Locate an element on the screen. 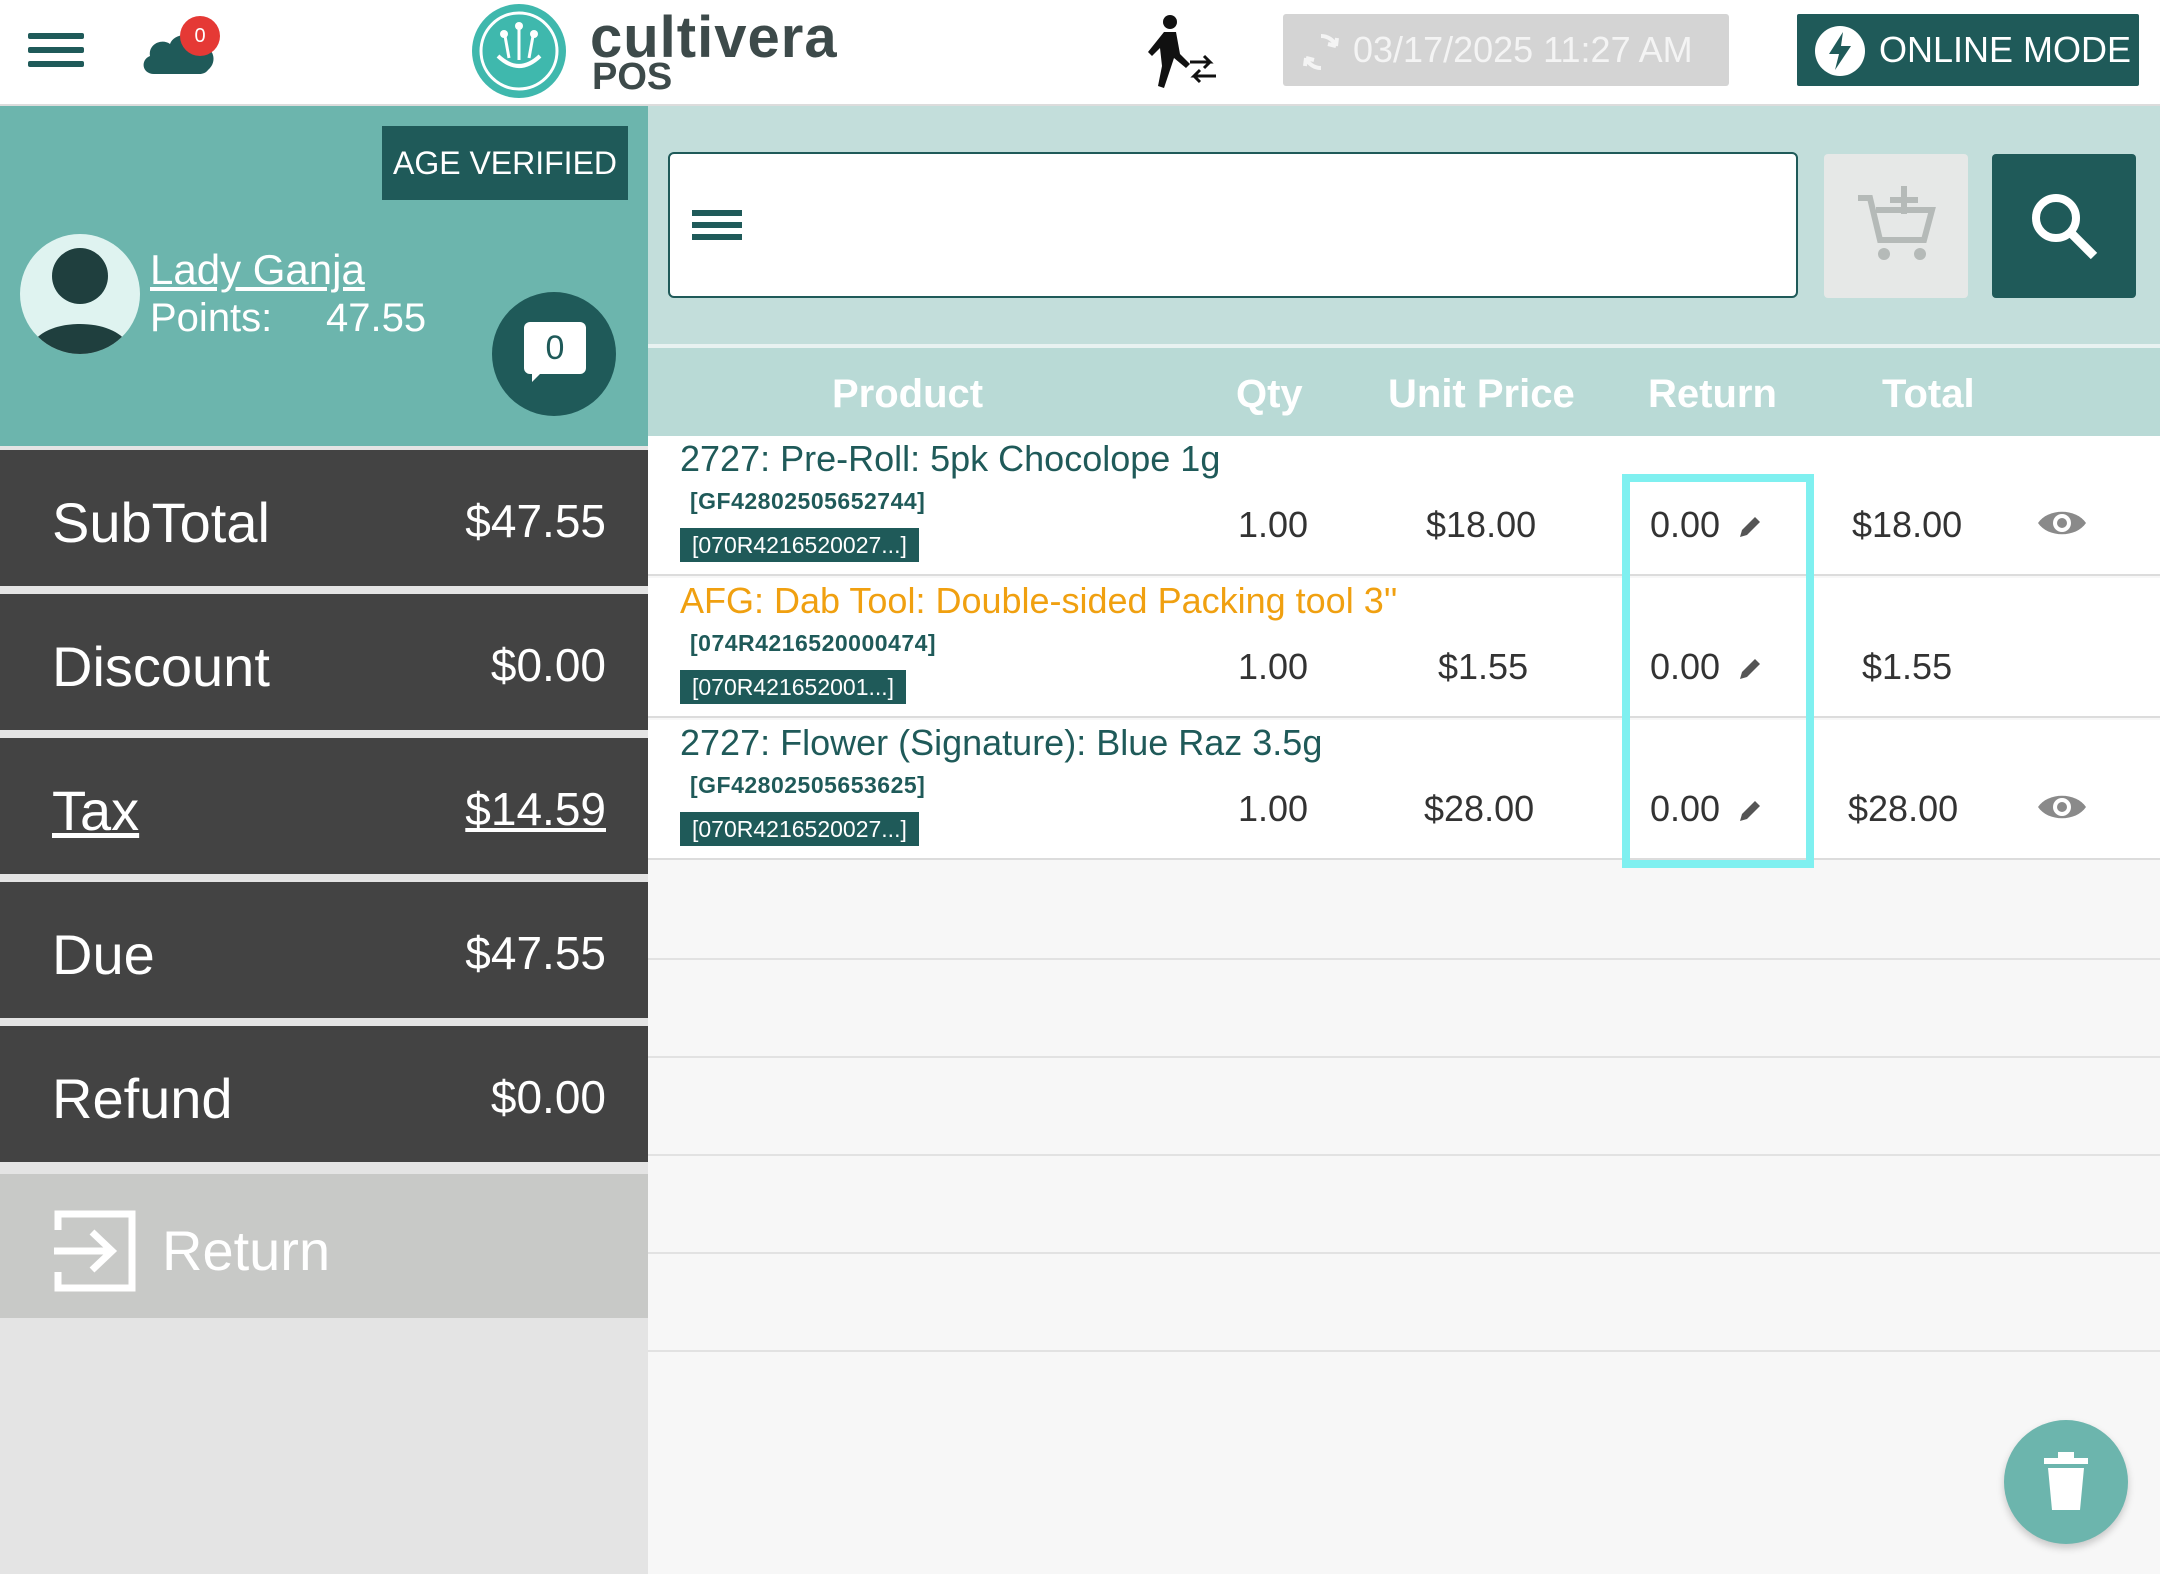  search-area is located at coordinates (1404, 225).